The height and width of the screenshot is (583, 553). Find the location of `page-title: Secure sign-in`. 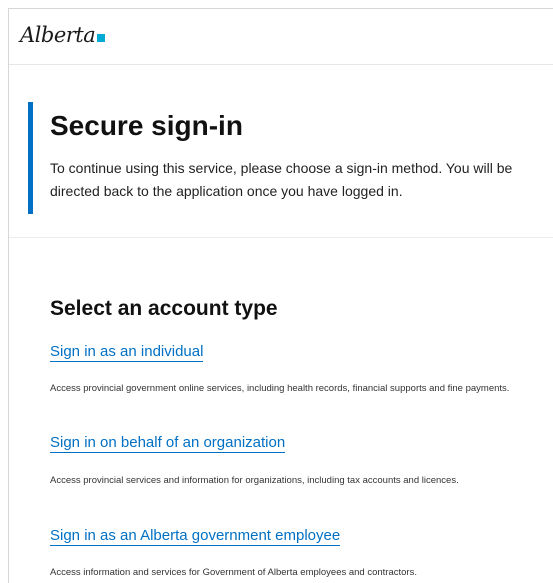

page-title: Secure sign-in is located at coordinates (146, 125).